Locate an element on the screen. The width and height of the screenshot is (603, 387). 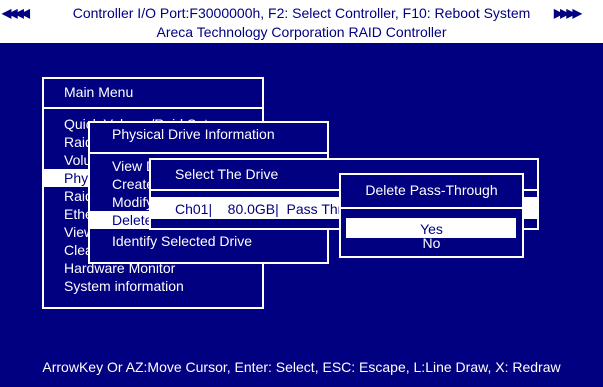
delete-pass-dialog: Delete Pass-Through Yes No is located at coordinates (431, 215).